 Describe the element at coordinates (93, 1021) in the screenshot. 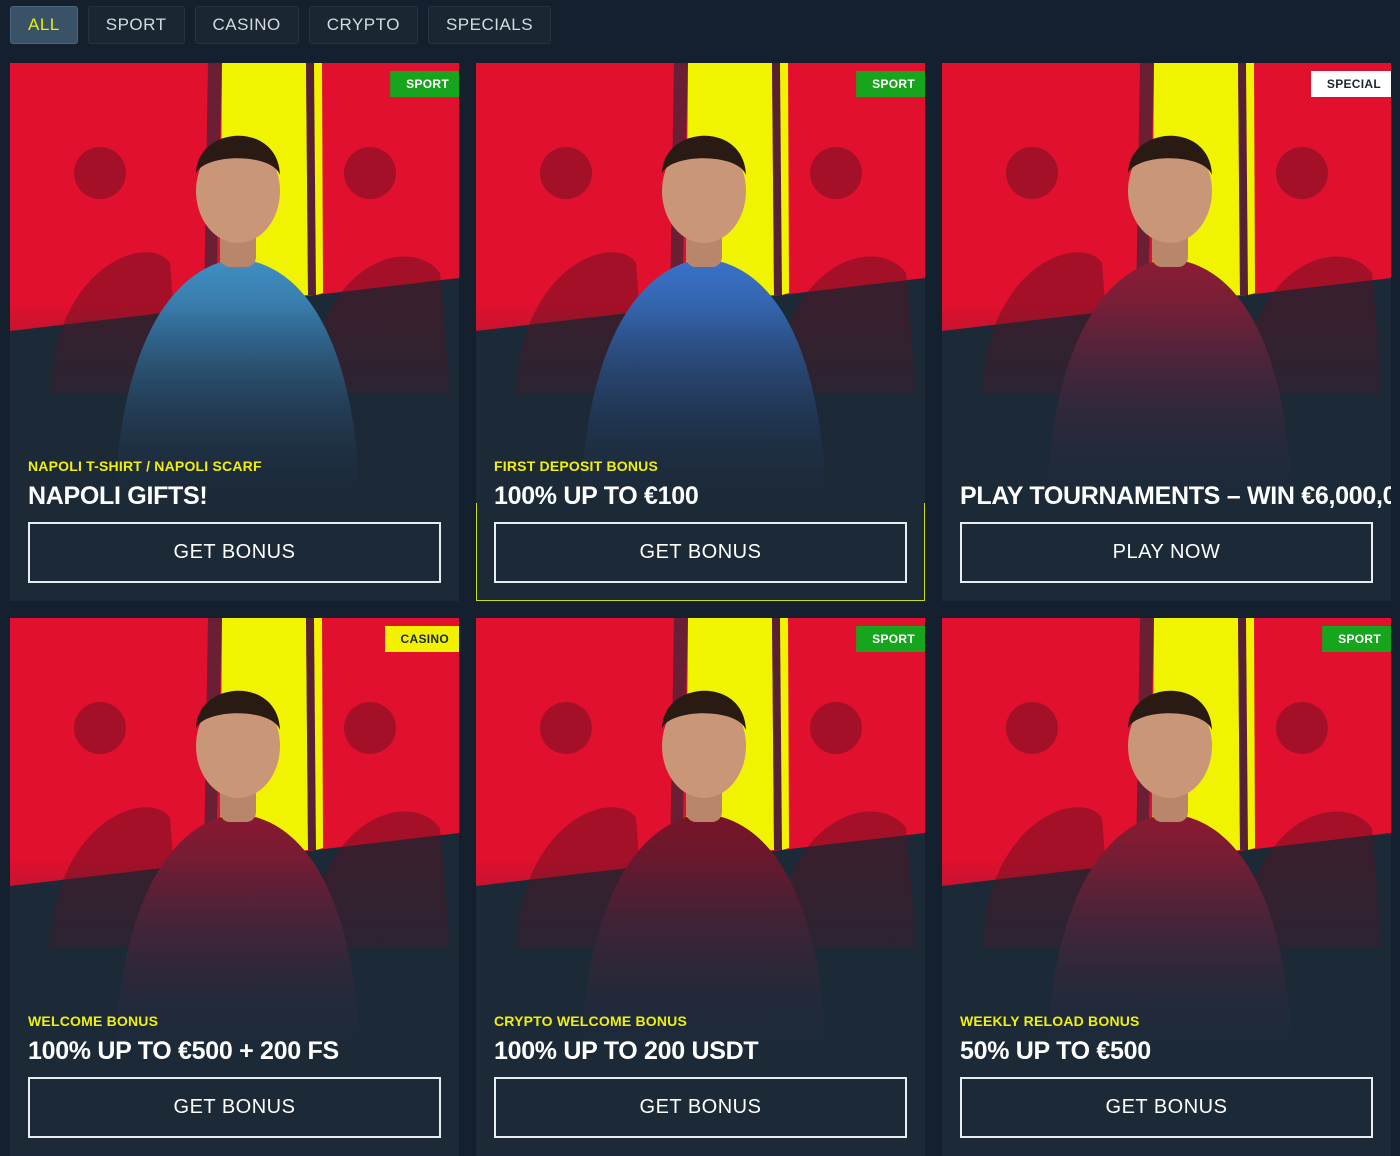

I see `promo-subtitle: WELCOME BONUS` at that location.